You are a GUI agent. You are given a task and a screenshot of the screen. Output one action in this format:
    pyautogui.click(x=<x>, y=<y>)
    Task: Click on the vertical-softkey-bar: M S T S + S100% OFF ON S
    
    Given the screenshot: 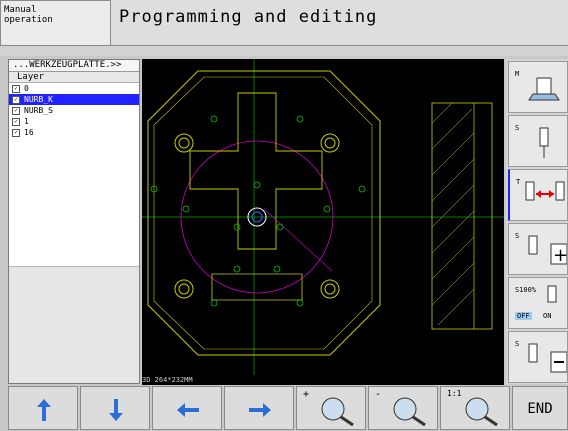 What is the action you would take?
    pyautogui.click(x=537, y=221)
    